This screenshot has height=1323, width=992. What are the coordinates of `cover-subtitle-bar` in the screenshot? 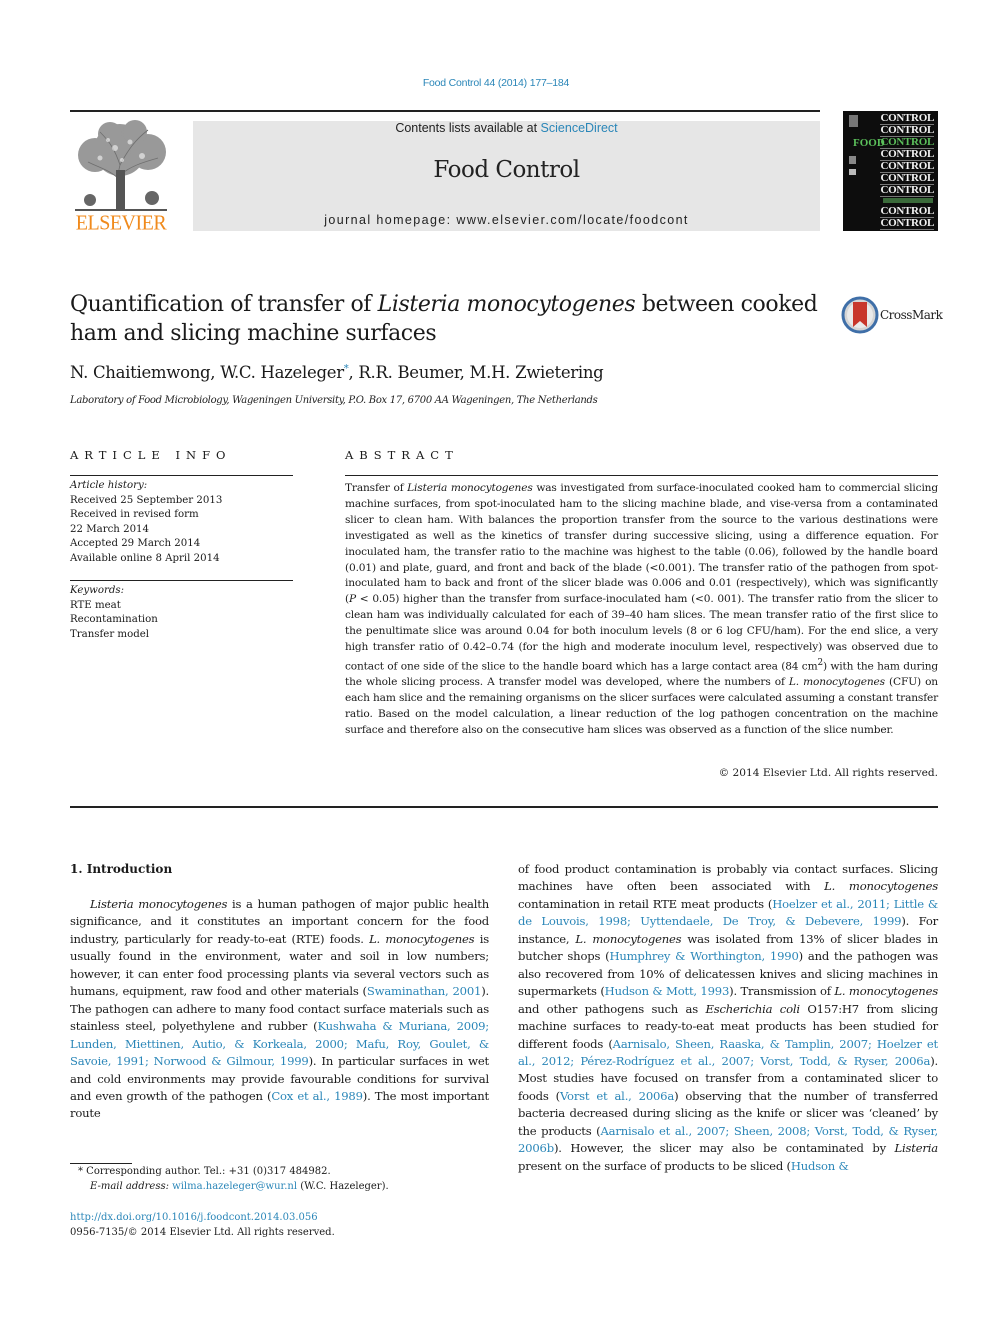 It's located at (908, 200).